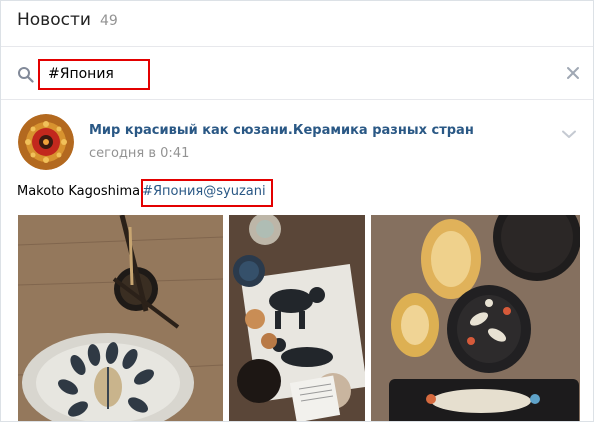  I want to click on post-text-plain: Makoto Kagoshima, so click(79, 191).